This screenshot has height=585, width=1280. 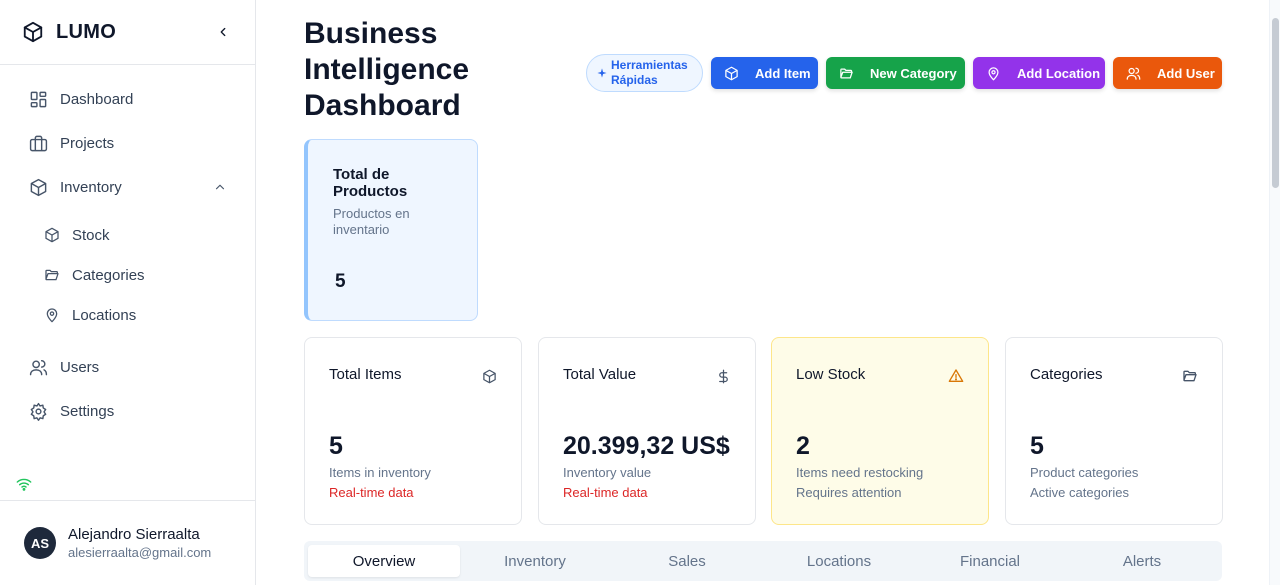 I want to click on page-title: Business Intelligence Dashboard, so click(x=387, y=69).